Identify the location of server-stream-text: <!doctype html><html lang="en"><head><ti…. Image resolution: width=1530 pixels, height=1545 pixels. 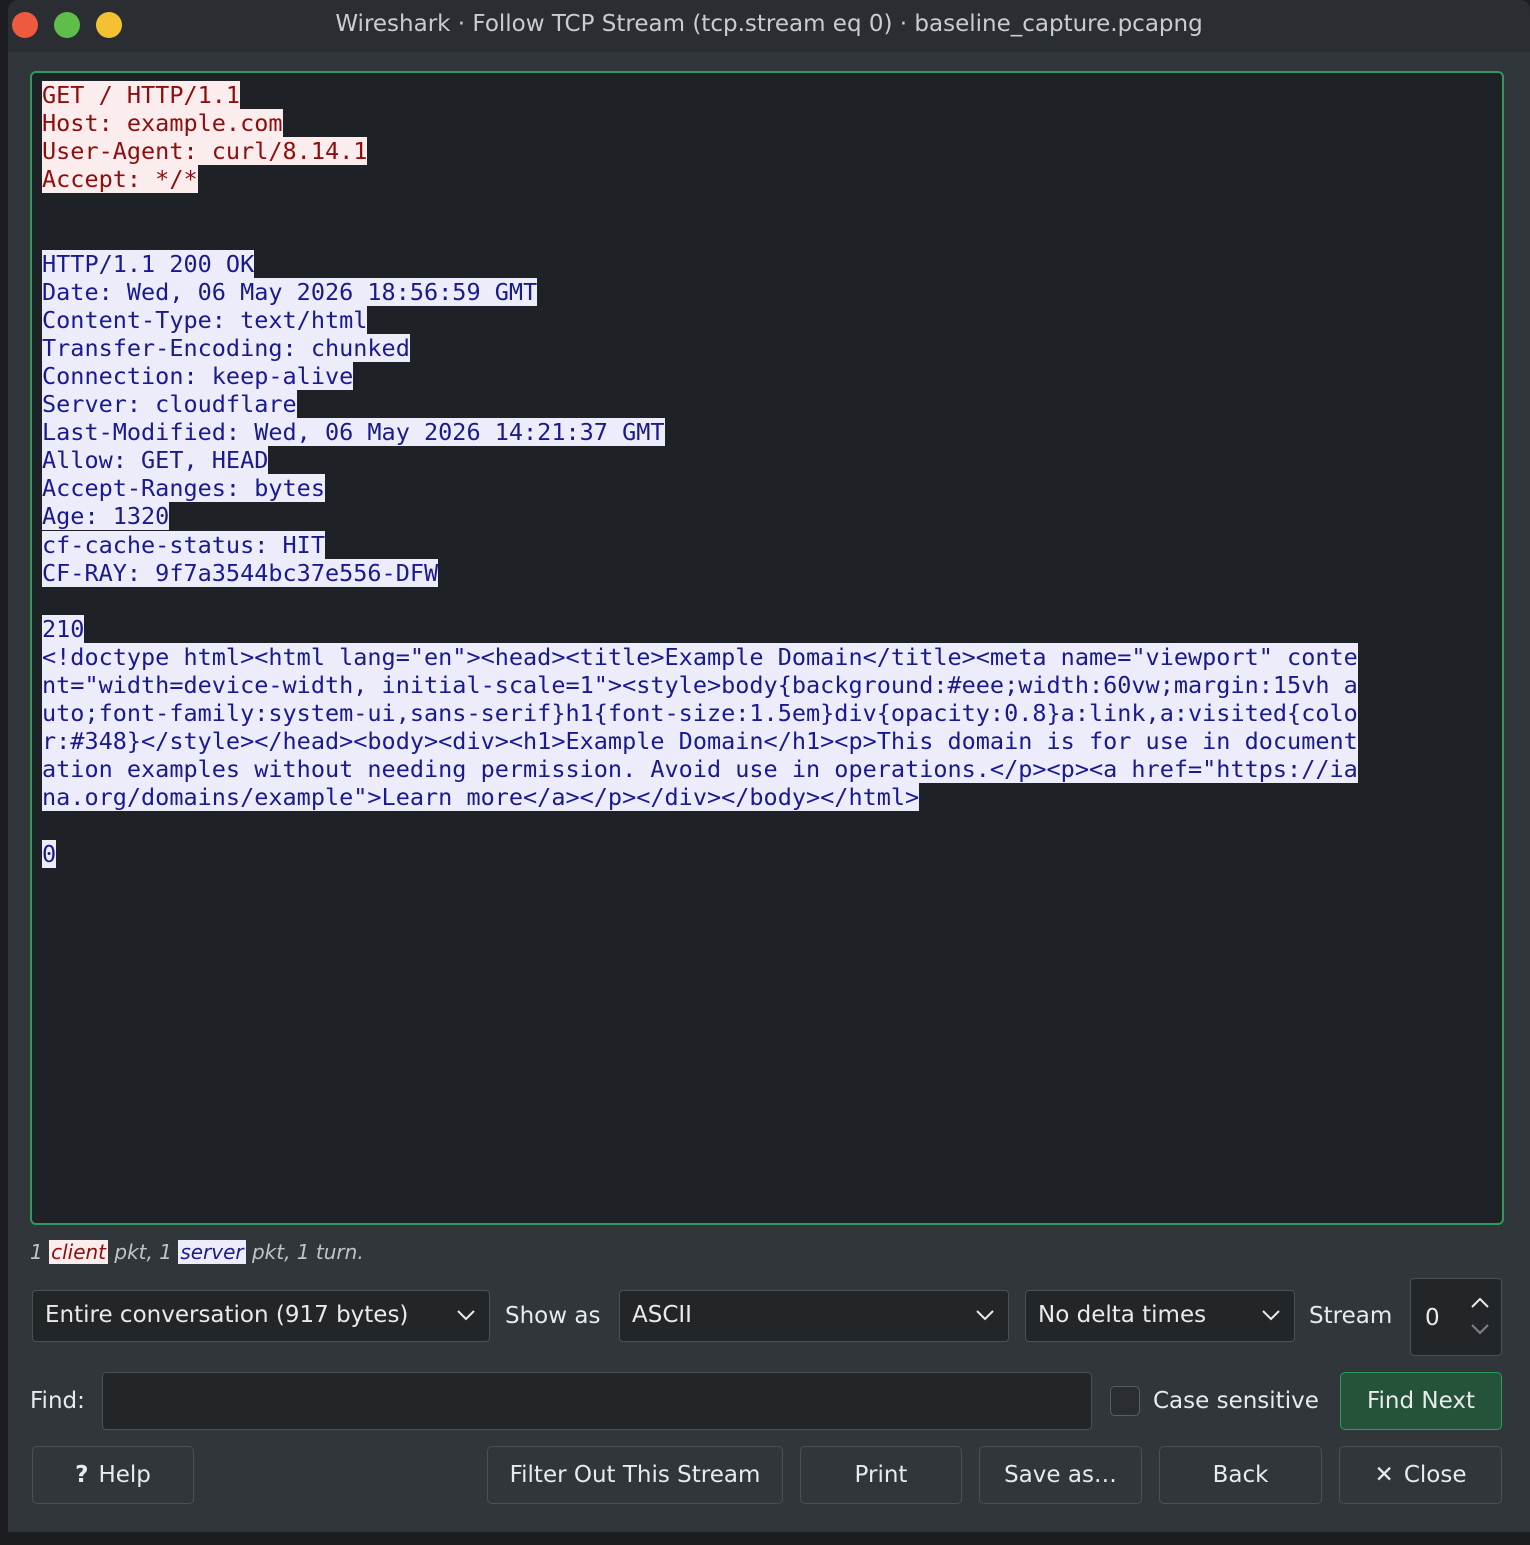
(700, 656).